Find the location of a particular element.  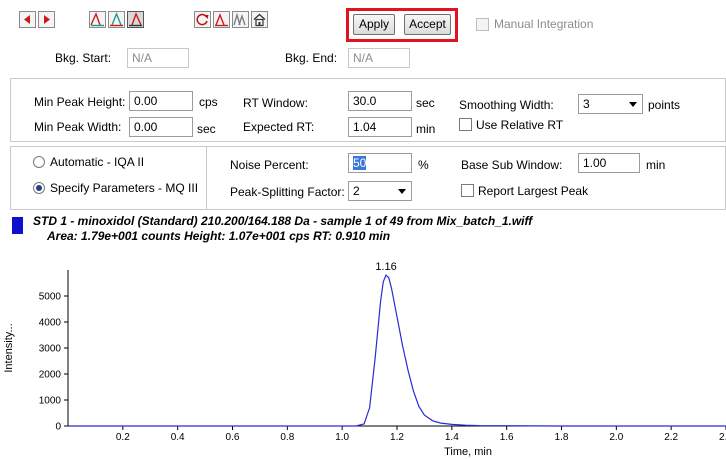

x-axis-label: Time, min is located at coordinates (468, 452).